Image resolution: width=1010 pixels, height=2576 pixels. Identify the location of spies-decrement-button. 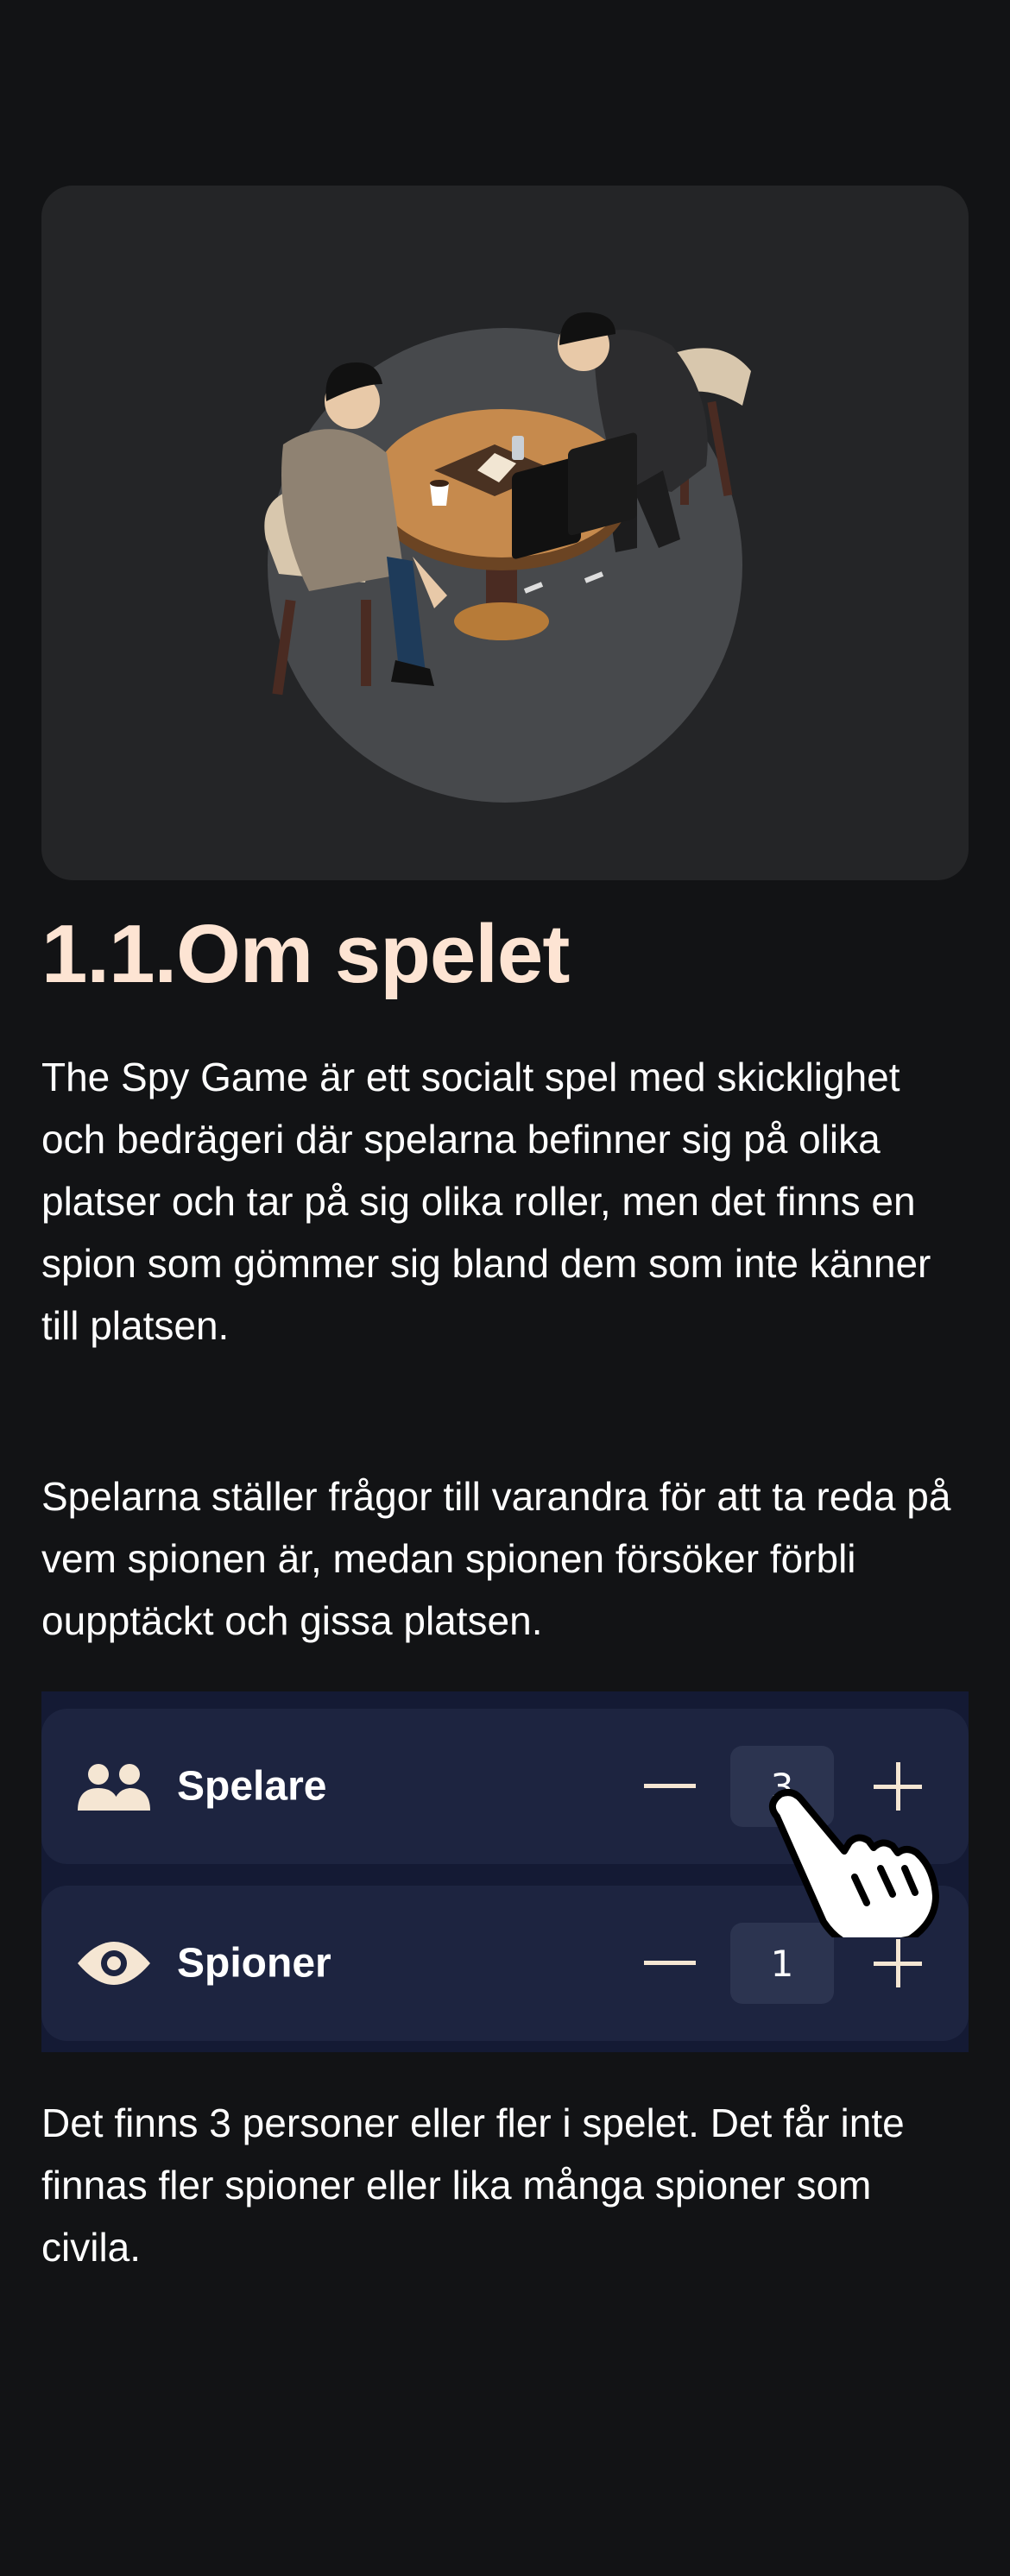
(669, 1963).